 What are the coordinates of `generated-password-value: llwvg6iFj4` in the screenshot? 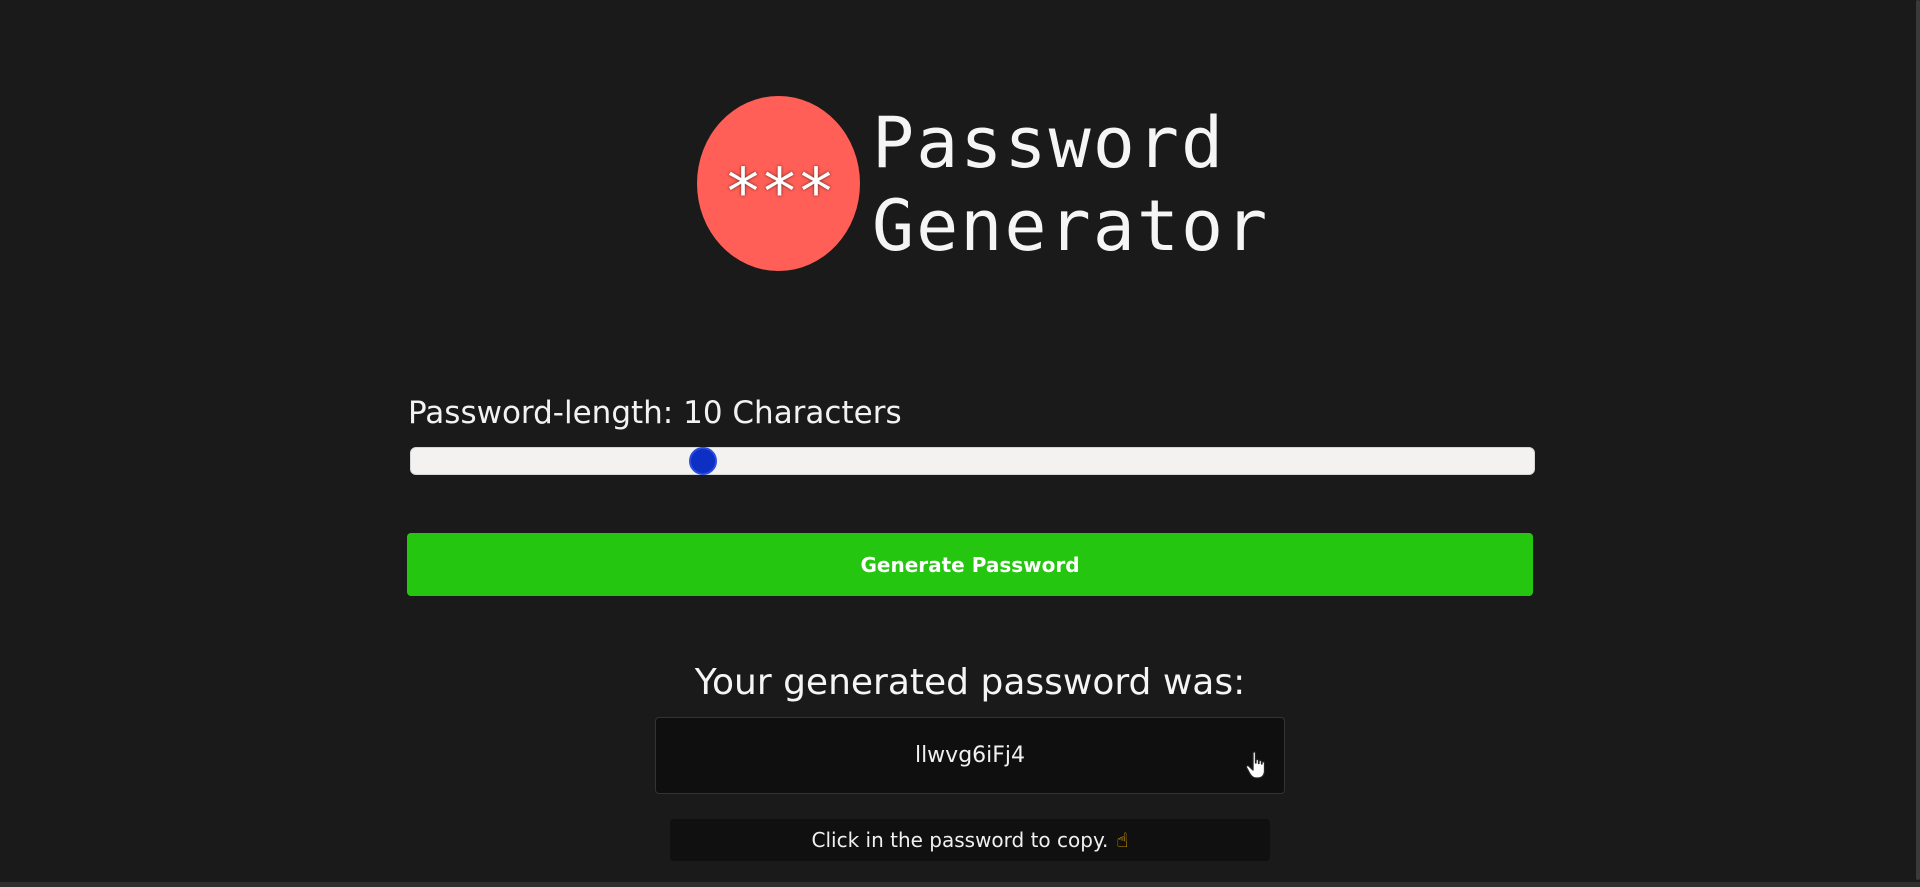 It's located at (970, 755).